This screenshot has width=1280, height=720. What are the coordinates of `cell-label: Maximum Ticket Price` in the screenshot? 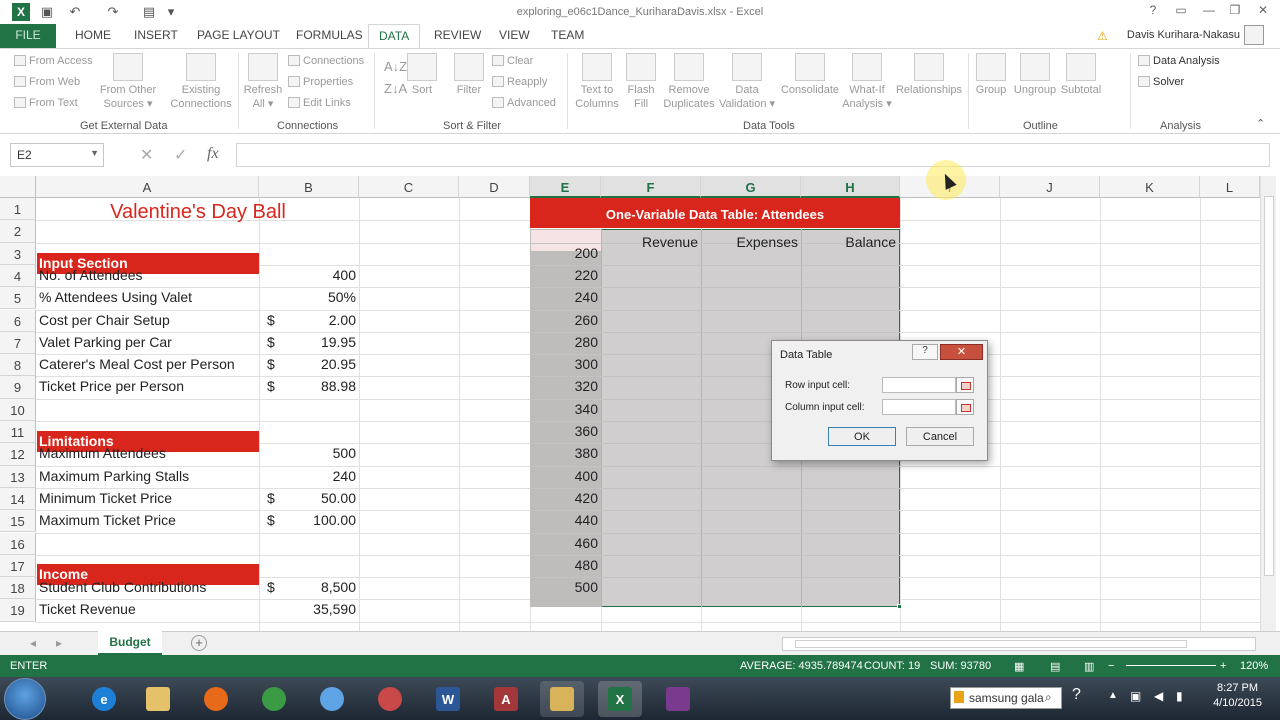 It's located at (107, 520).